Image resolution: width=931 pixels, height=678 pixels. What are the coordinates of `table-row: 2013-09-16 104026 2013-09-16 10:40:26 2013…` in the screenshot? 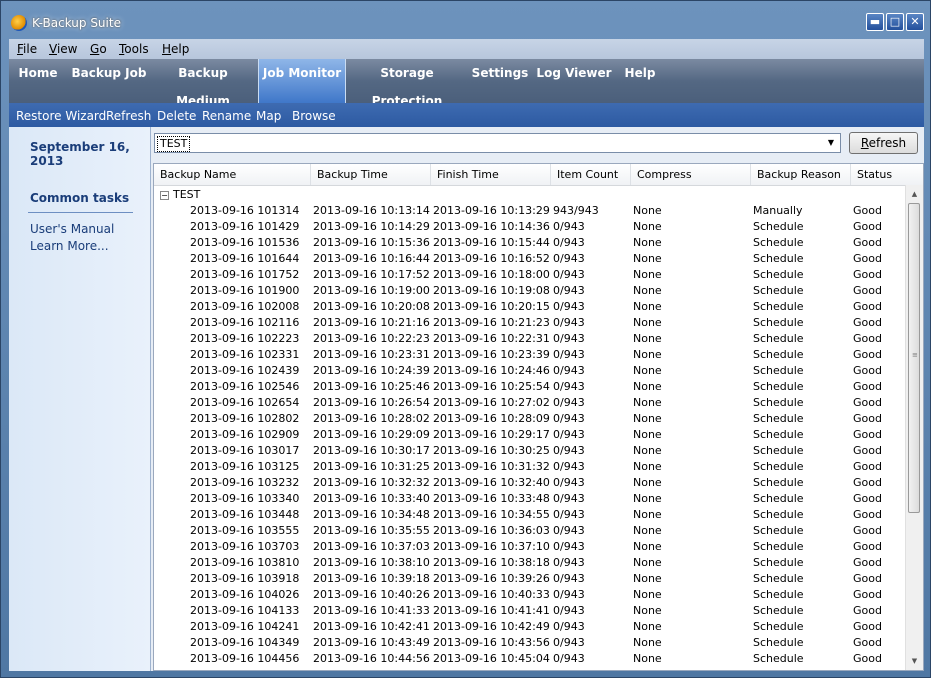 It's located at (530, 595).